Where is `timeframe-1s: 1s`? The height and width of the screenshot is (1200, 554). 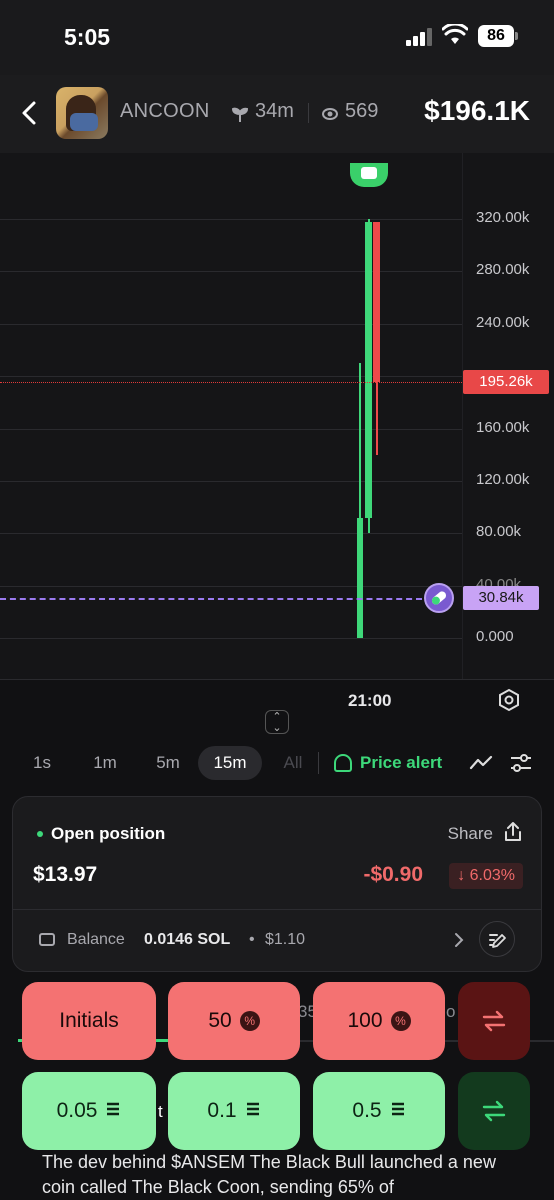
timeframe-1s: 1s is located at coordinates (42, 763).